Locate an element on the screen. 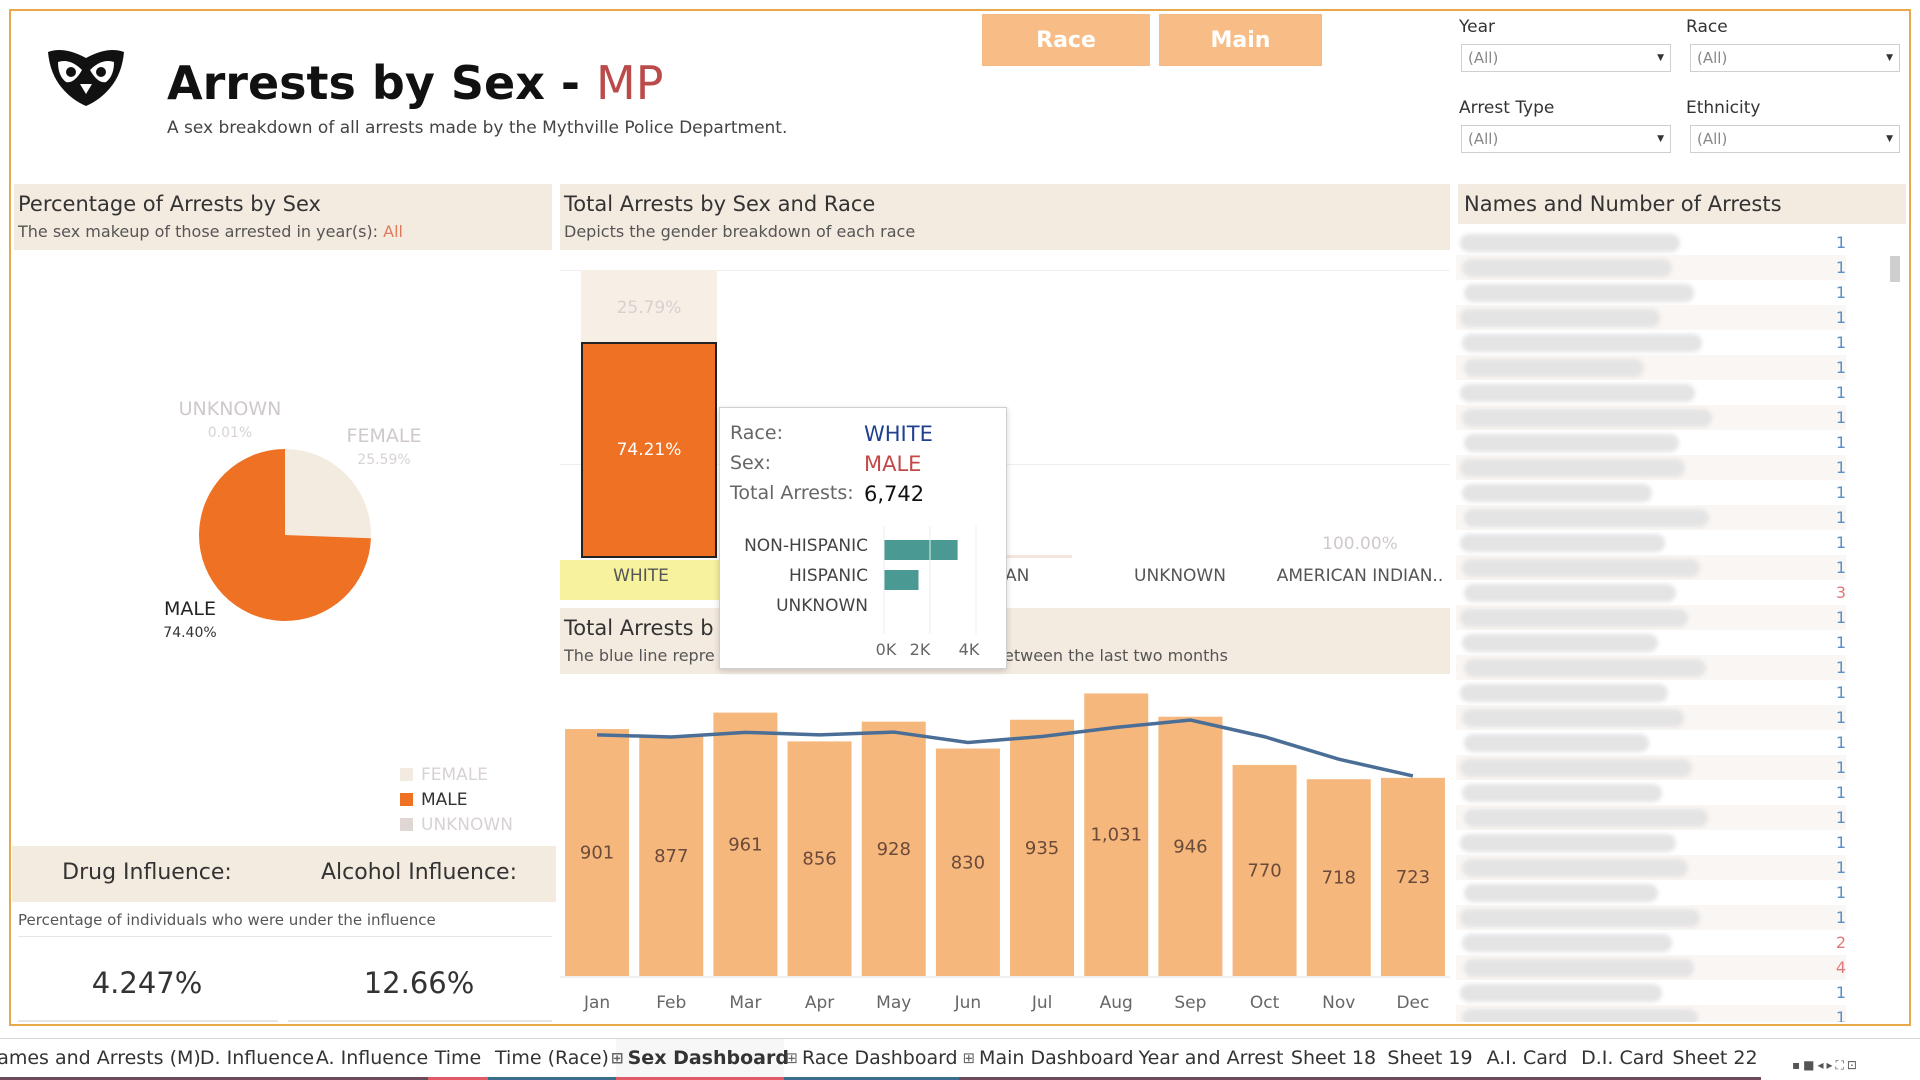 This screenshot has width=1920, height=1080. sheet-tab: ⊞ Race Dashboard is located at coordinates (871, 1059).